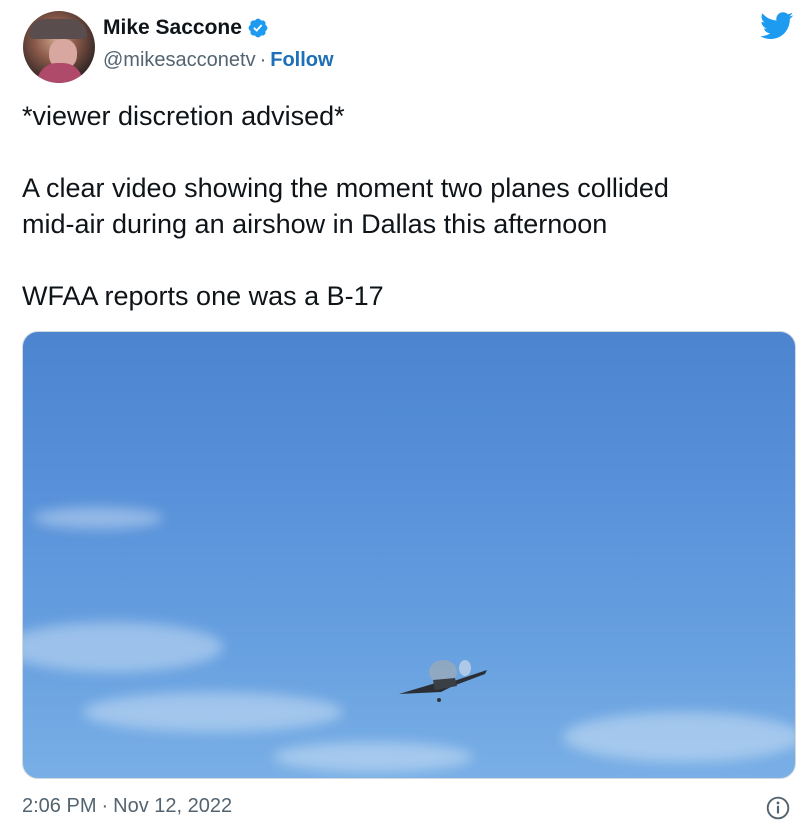  I want to click on tweet-time: 2:06 PM, so click(59, 805).